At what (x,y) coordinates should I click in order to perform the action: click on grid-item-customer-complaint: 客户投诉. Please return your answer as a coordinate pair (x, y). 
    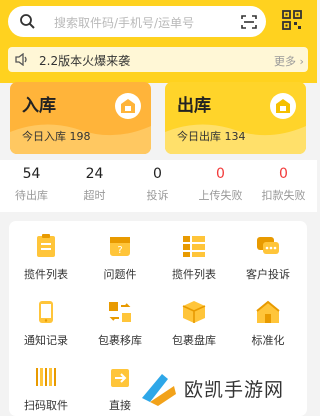
    Looking at the image, I should click on (268, 256).